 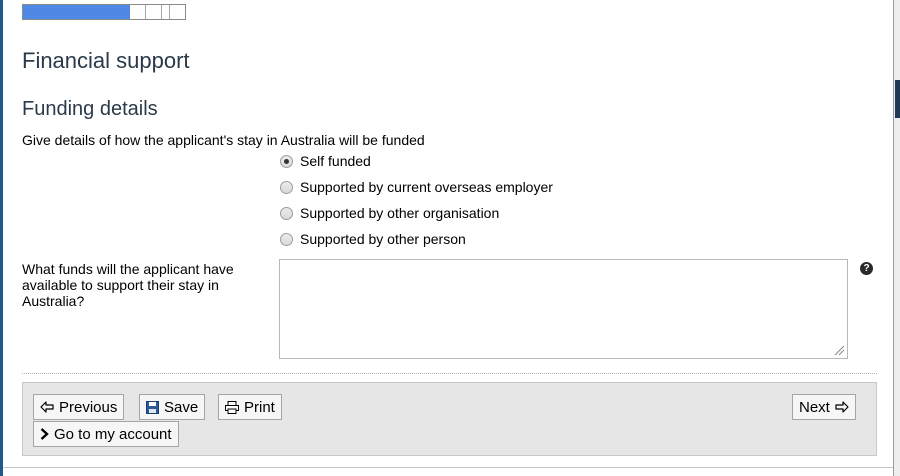 I want to click on radio-overseas-employer: Supported by current overseas employer, so click(x=416, y=187).